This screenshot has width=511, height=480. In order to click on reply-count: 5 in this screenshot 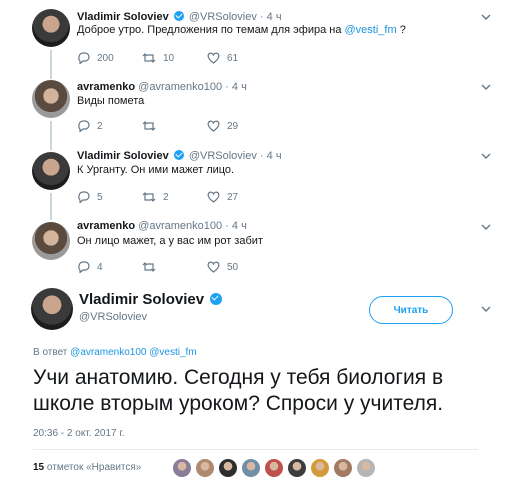, I will do `click(100, 197)`.